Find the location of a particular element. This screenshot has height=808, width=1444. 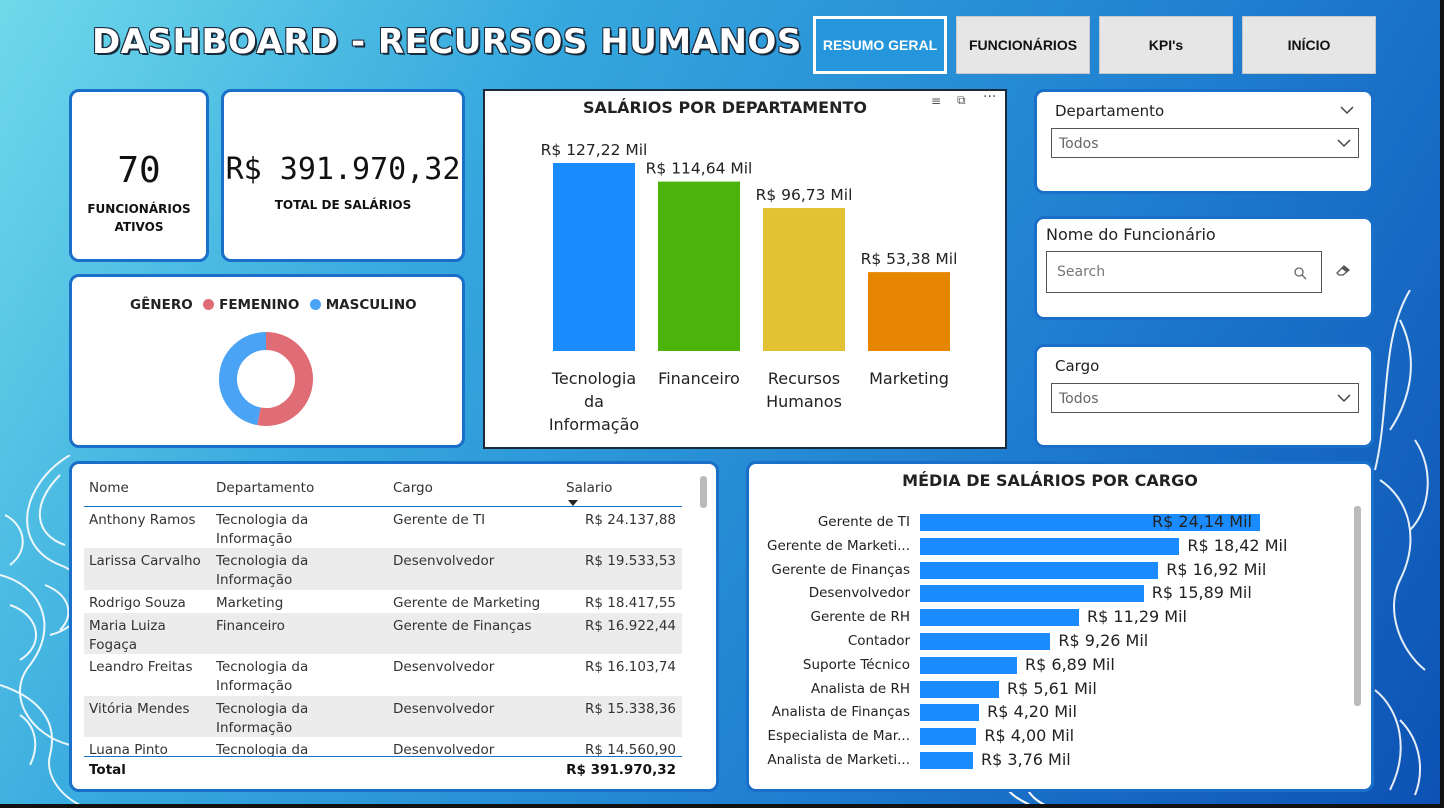

cell-nome: Rodrigo Souza is located at coordinates (137, 603).